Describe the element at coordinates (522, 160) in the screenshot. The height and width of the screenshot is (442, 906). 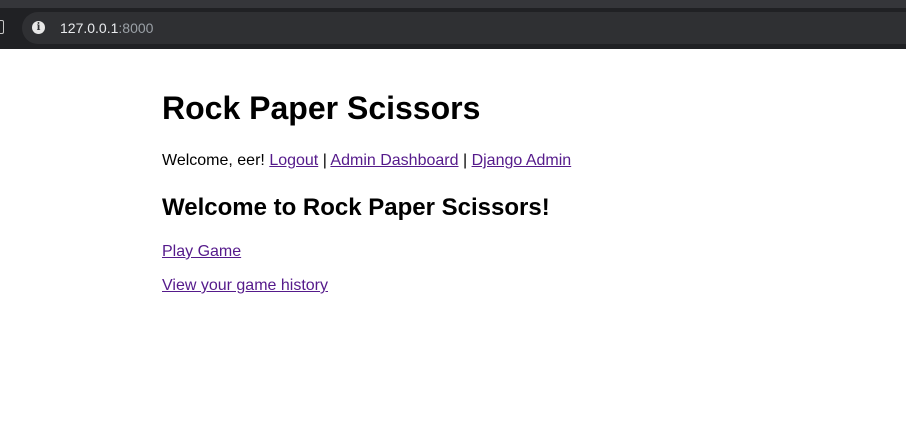
I see `django-admin-link: Django Admin` at that location.